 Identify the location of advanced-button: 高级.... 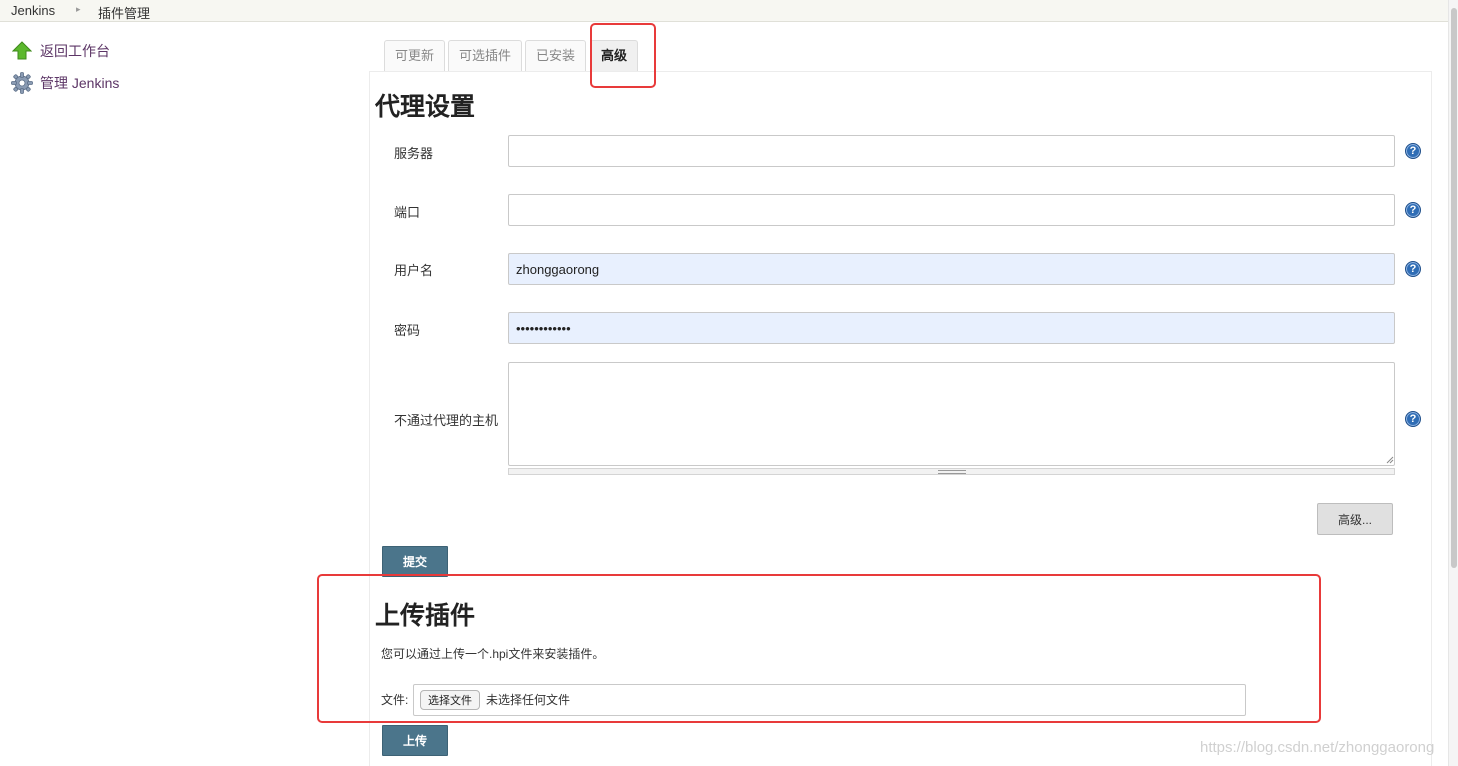
(1355, 519).